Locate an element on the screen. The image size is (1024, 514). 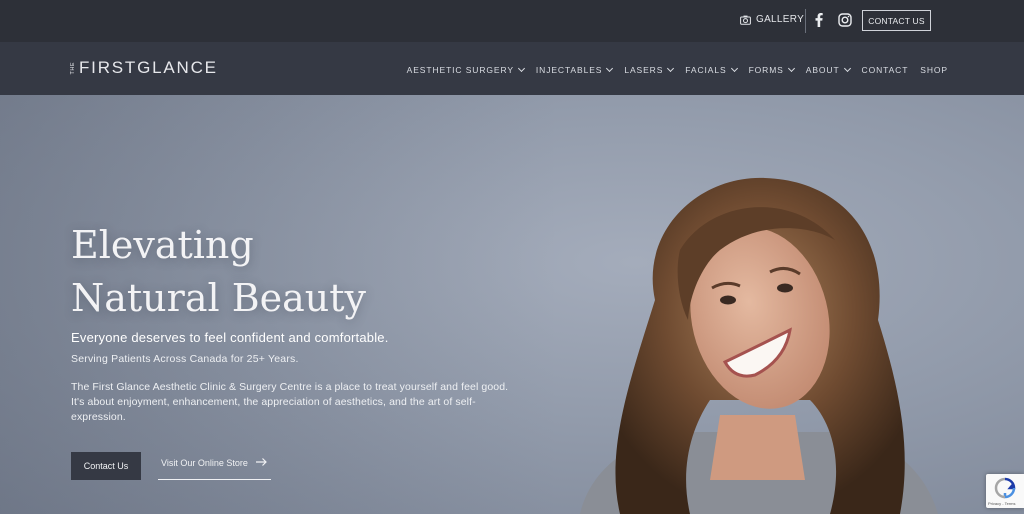
nav-item-facials: FACIALS is located at coordinates (711, 69).